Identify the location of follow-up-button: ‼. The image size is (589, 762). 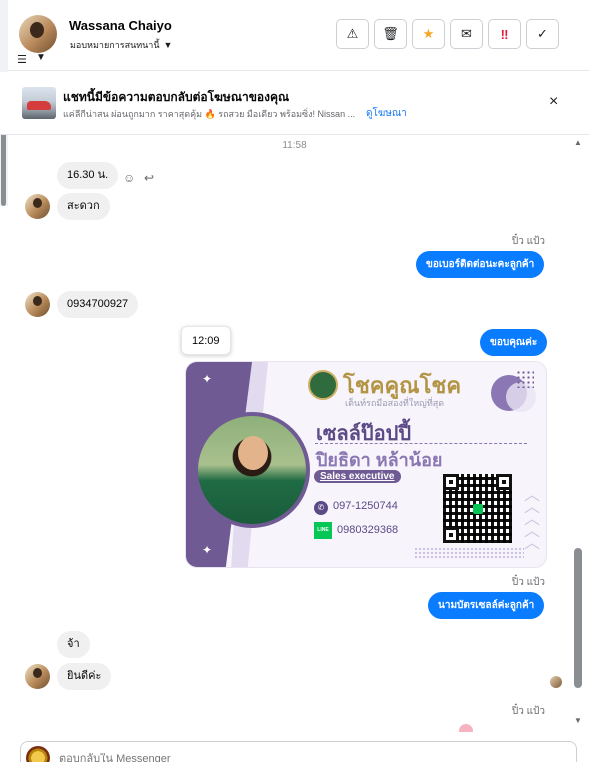
(504, 34).